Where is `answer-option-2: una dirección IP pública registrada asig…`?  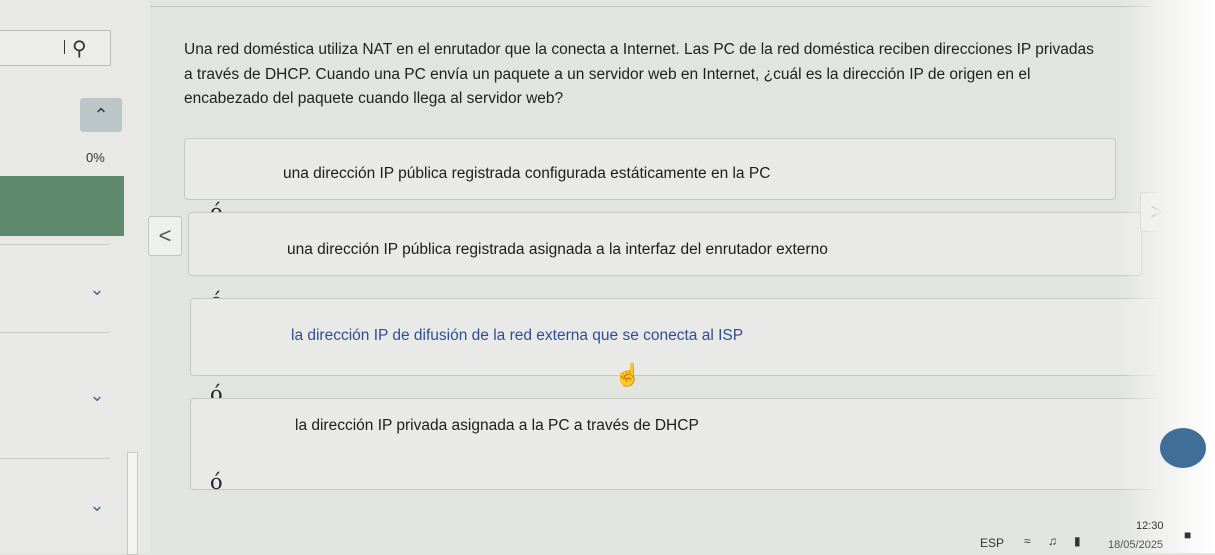 answer-option-2: una dirección IP pública registrada asig… is located at coordinates (665, 244).